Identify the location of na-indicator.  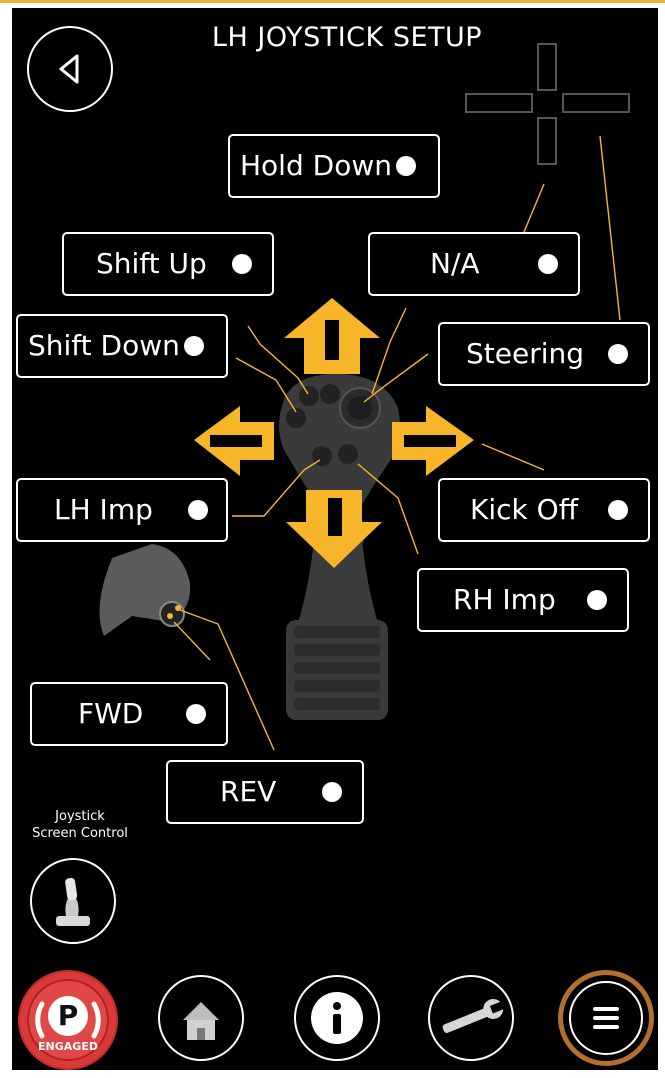
(548, 264).